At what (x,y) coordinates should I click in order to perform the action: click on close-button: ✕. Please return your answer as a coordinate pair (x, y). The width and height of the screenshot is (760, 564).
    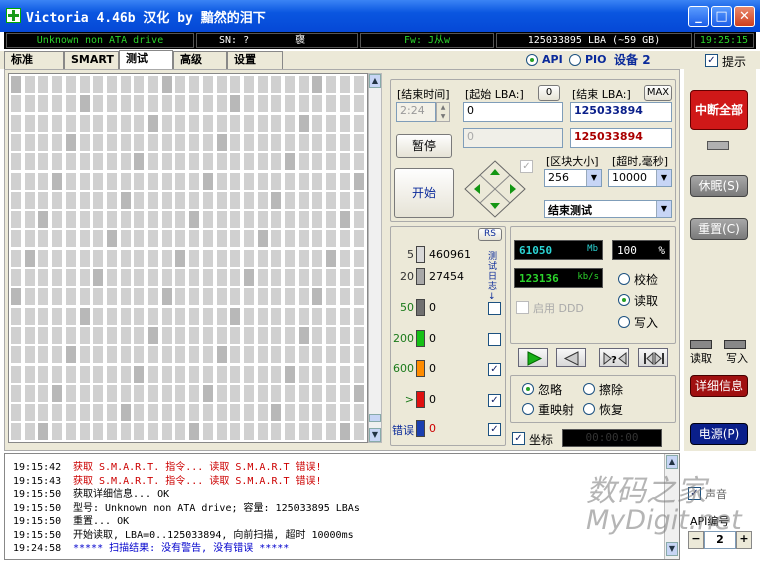
    Looking at the image, I should click on (744, 16).